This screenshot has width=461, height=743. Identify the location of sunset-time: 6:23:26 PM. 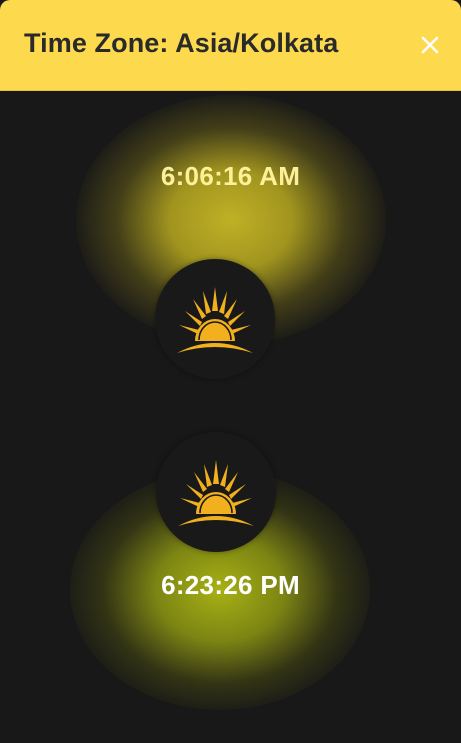
(230, 585).